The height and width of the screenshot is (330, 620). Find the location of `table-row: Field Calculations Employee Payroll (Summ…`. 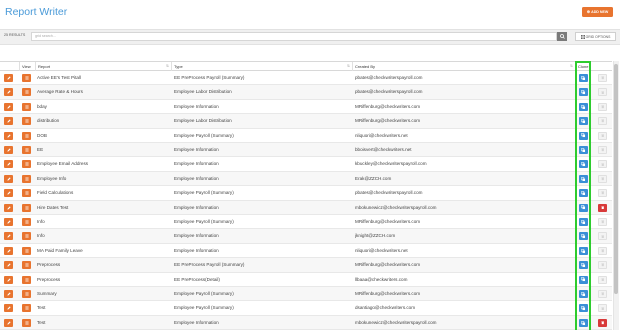

table-row: Field Calculations Employee Payroll (Summ… is located at coordinates (306, 193).